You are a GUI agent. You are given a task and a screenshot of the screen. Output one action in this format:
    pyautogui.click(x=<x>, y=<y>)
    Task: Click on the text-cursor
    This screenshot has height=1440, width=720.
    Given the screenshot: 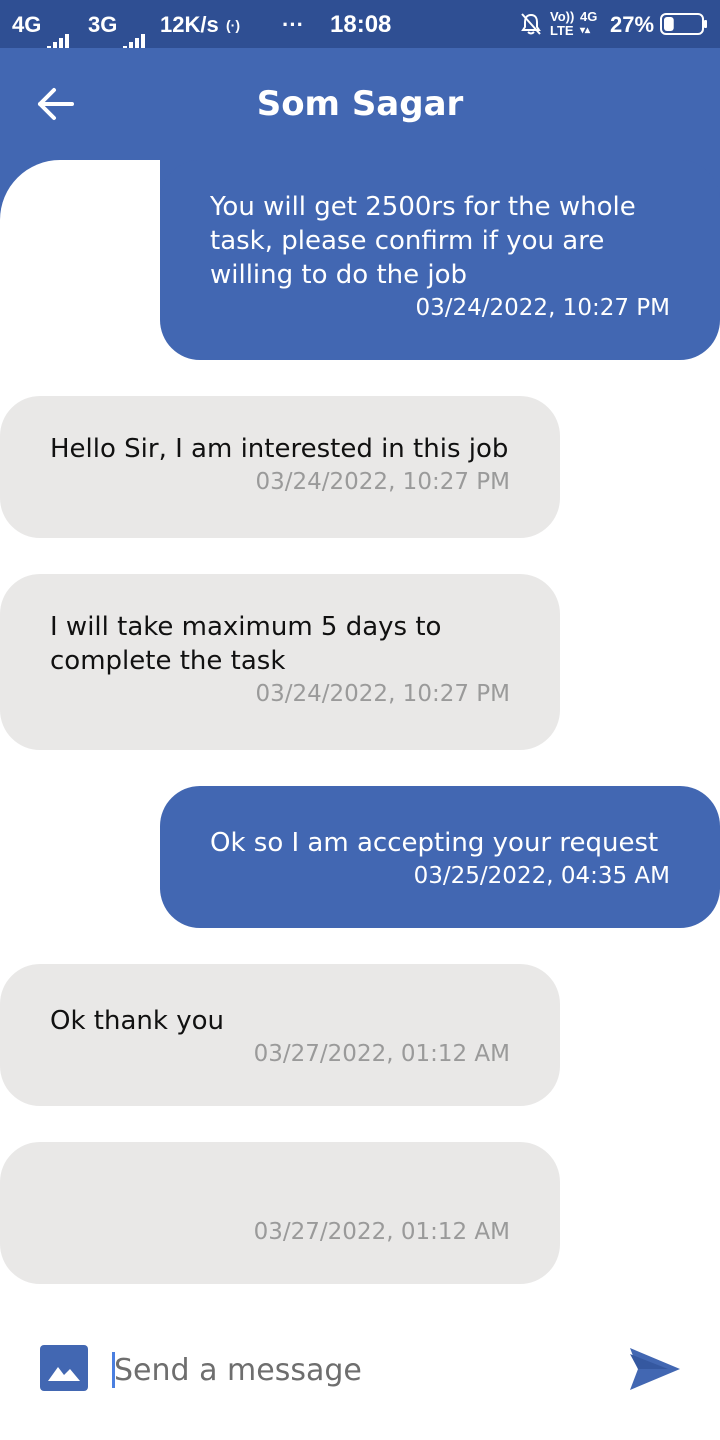 What is the action you would take?
    pyautogui.click(x=113, y=1370)
    